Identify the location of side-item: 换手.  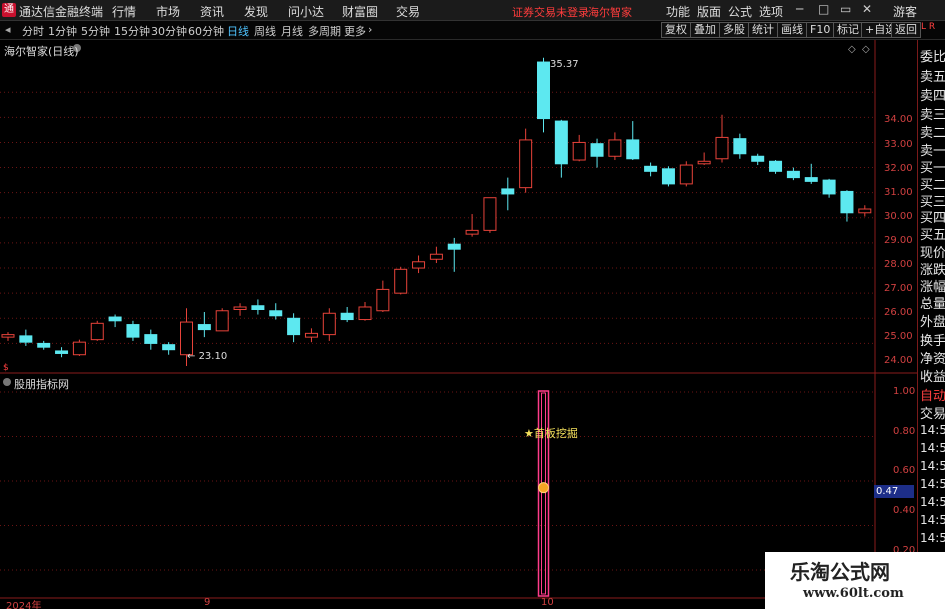
(932, 341).